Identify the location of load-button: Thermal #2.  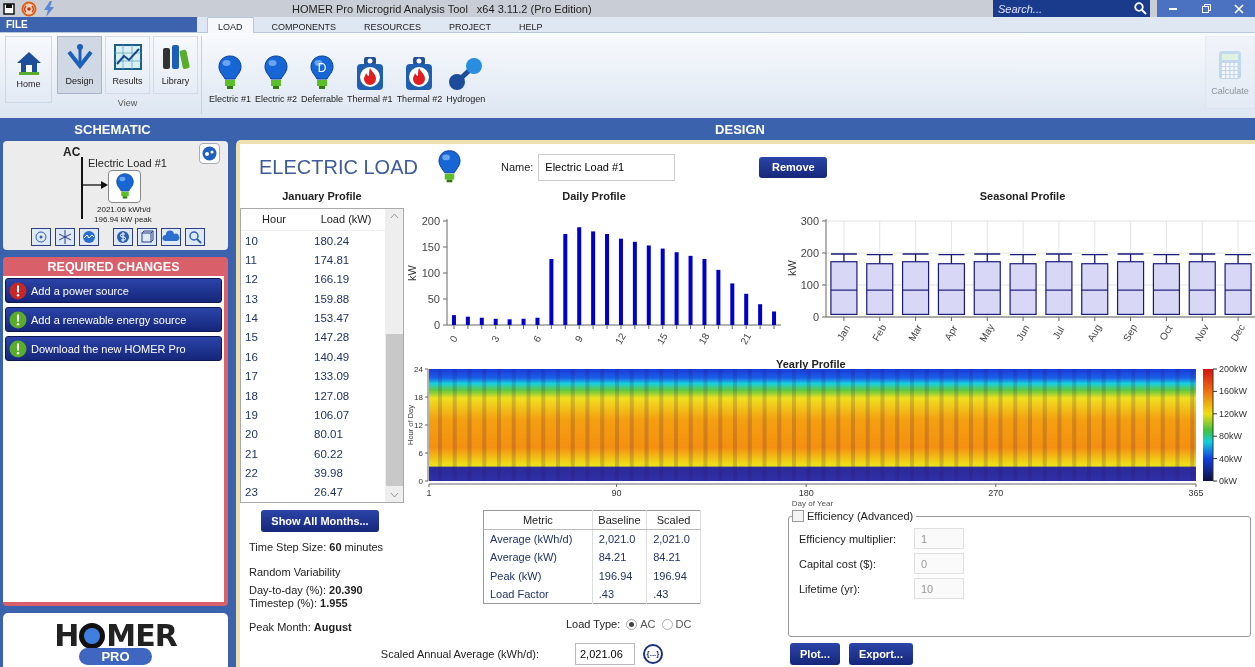
(419, 80).